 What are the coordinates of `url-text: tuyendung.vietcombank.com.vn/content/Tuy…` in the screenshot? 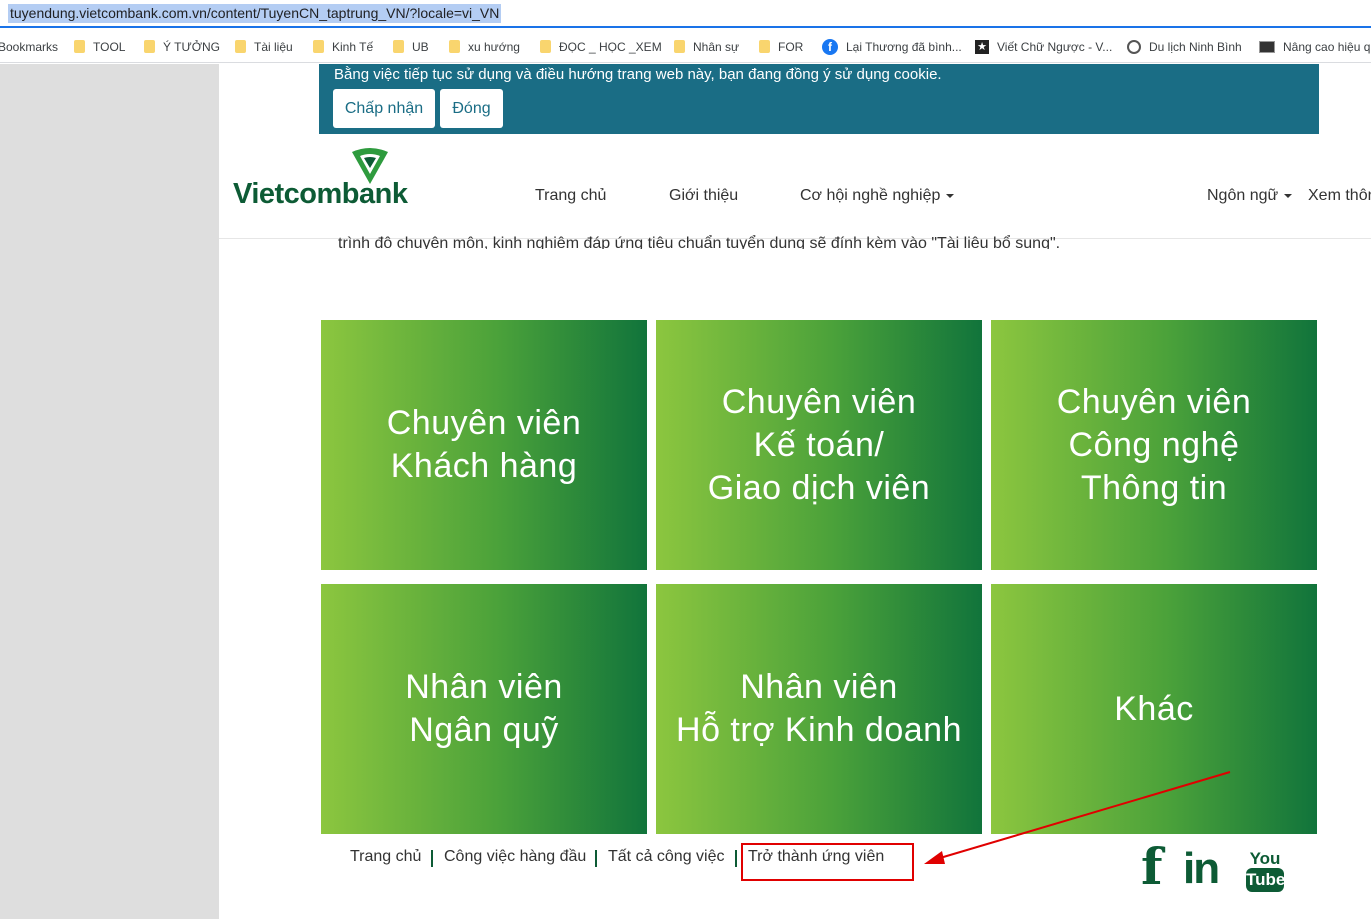 It's located at (255, 13).